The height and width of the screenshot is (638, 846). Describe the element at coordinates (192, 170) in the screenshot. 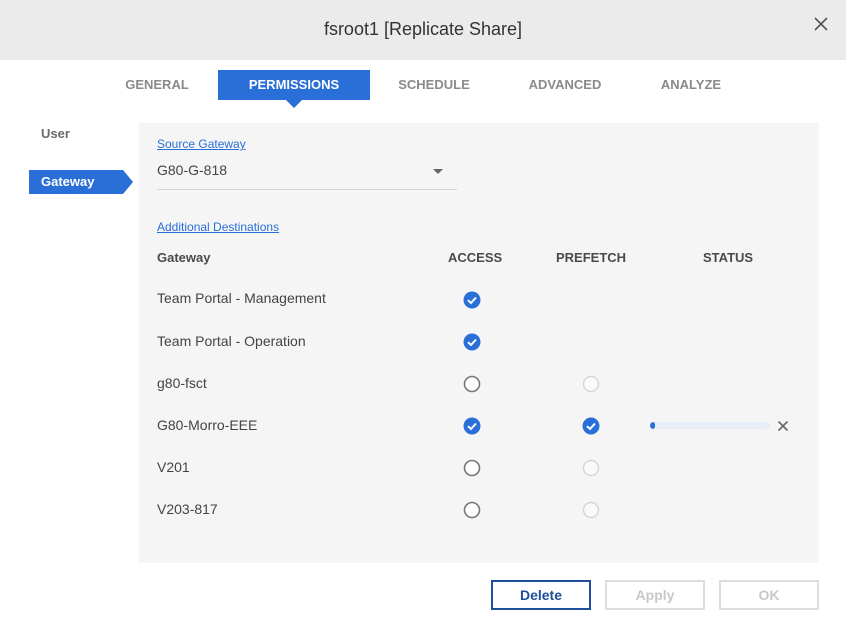

I see `source-gateway-value: G80-G-818` at that location.